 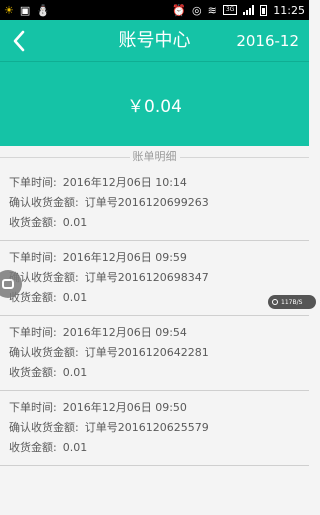 I want to click on network-speed: 117B/S, so click(x=292, y=302).